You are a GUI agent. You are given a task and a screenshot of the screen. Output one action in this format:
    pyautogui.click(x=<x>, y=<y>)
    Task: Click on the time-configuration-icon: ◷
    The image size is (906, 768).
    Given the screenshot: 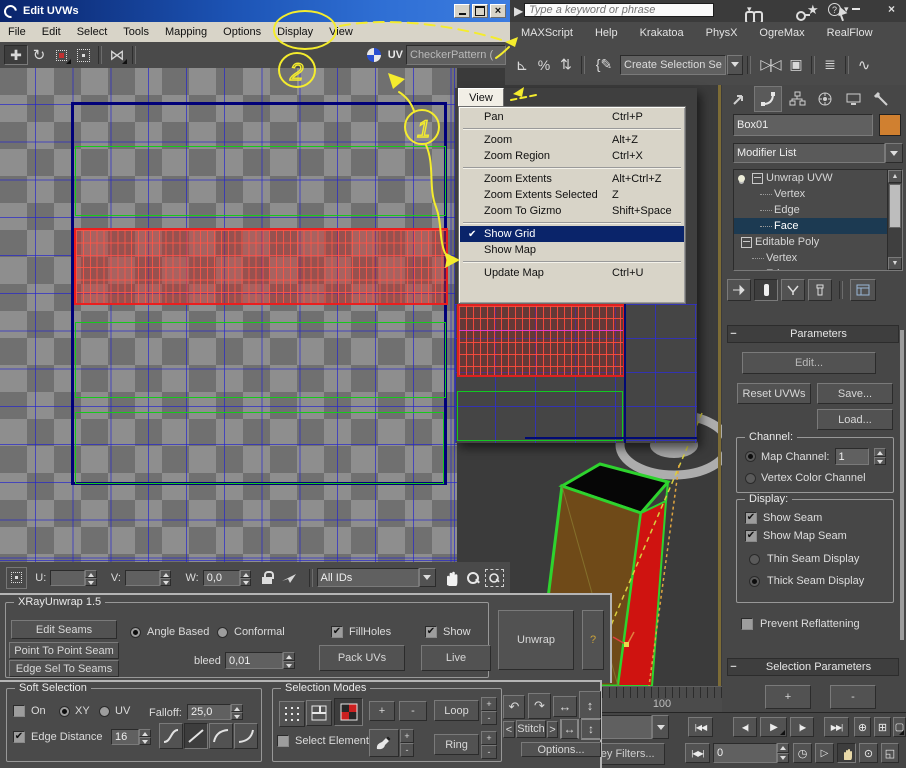 What is the action you would take?
    pyautogui.click(x=802, y=753)
    